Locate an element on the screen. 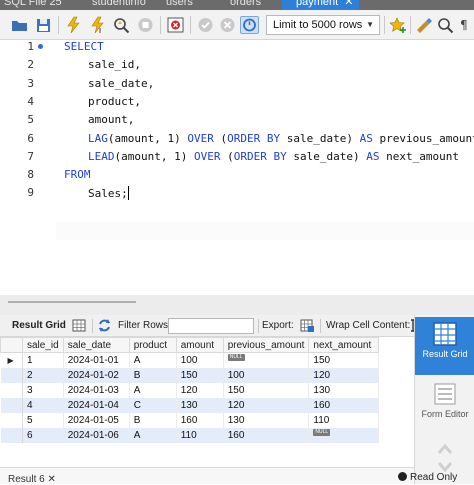 The image size is (474, 485). result-grid-panel-button: Result Grid is located at coordinates (444, 346).